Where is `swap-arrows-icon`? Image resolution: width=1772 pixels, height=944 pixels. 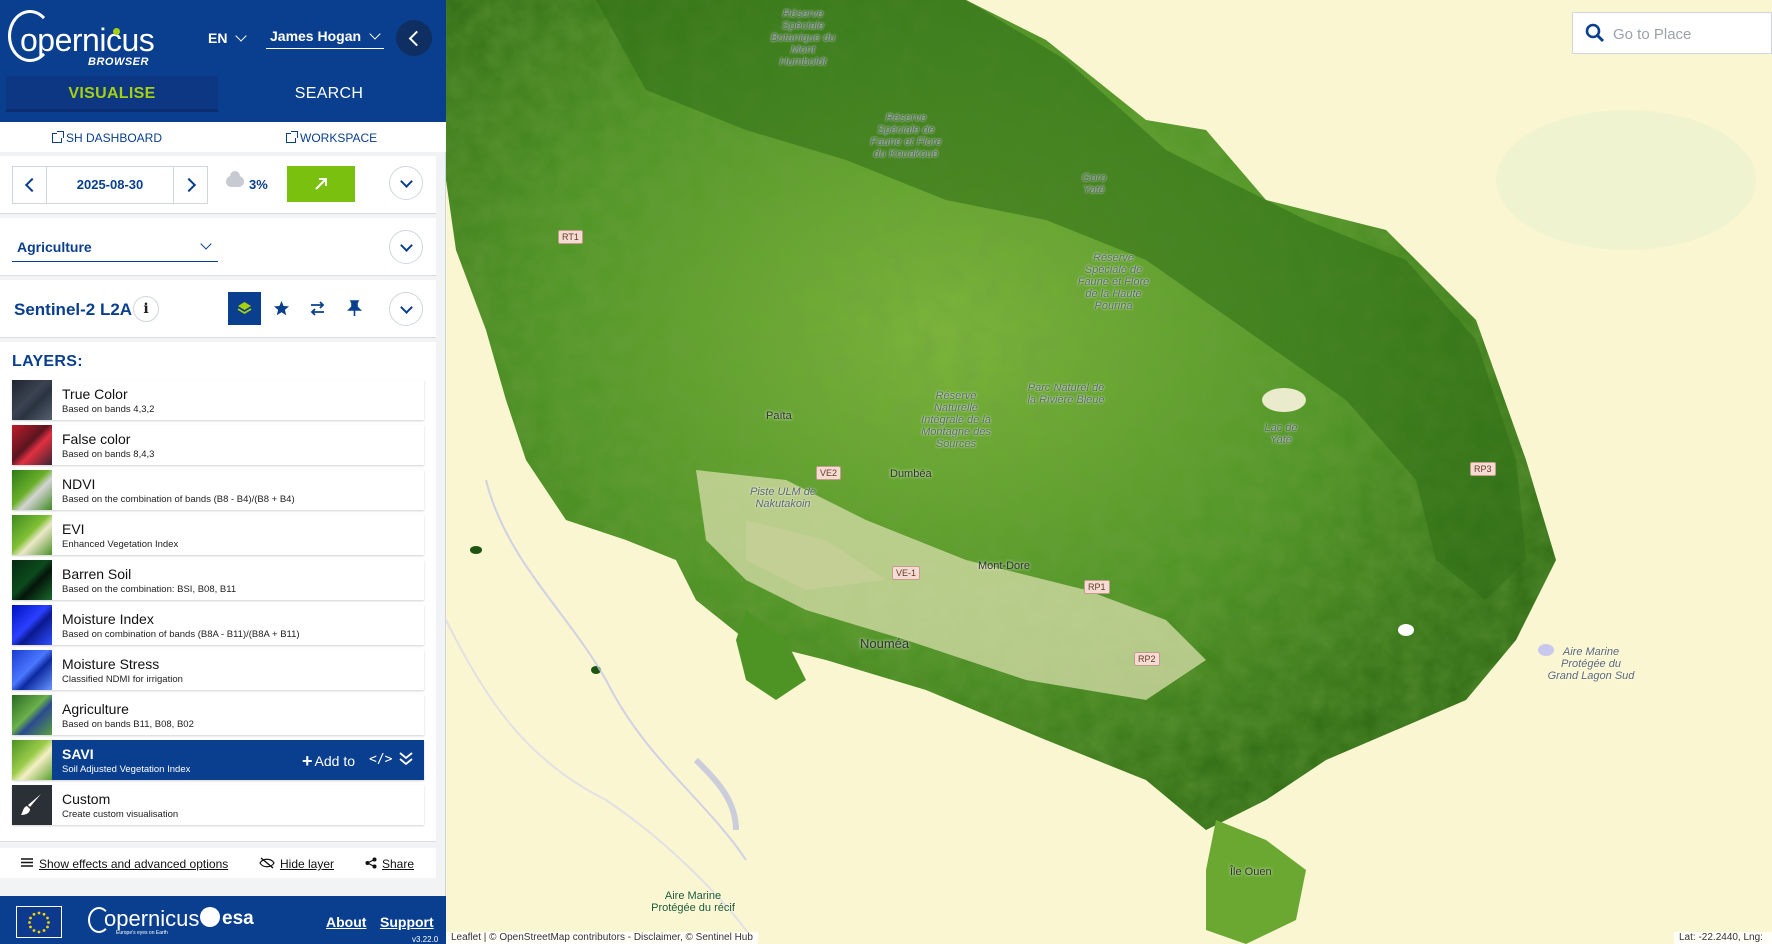
swap-arrows-icon is located at coordinates (317, 308).